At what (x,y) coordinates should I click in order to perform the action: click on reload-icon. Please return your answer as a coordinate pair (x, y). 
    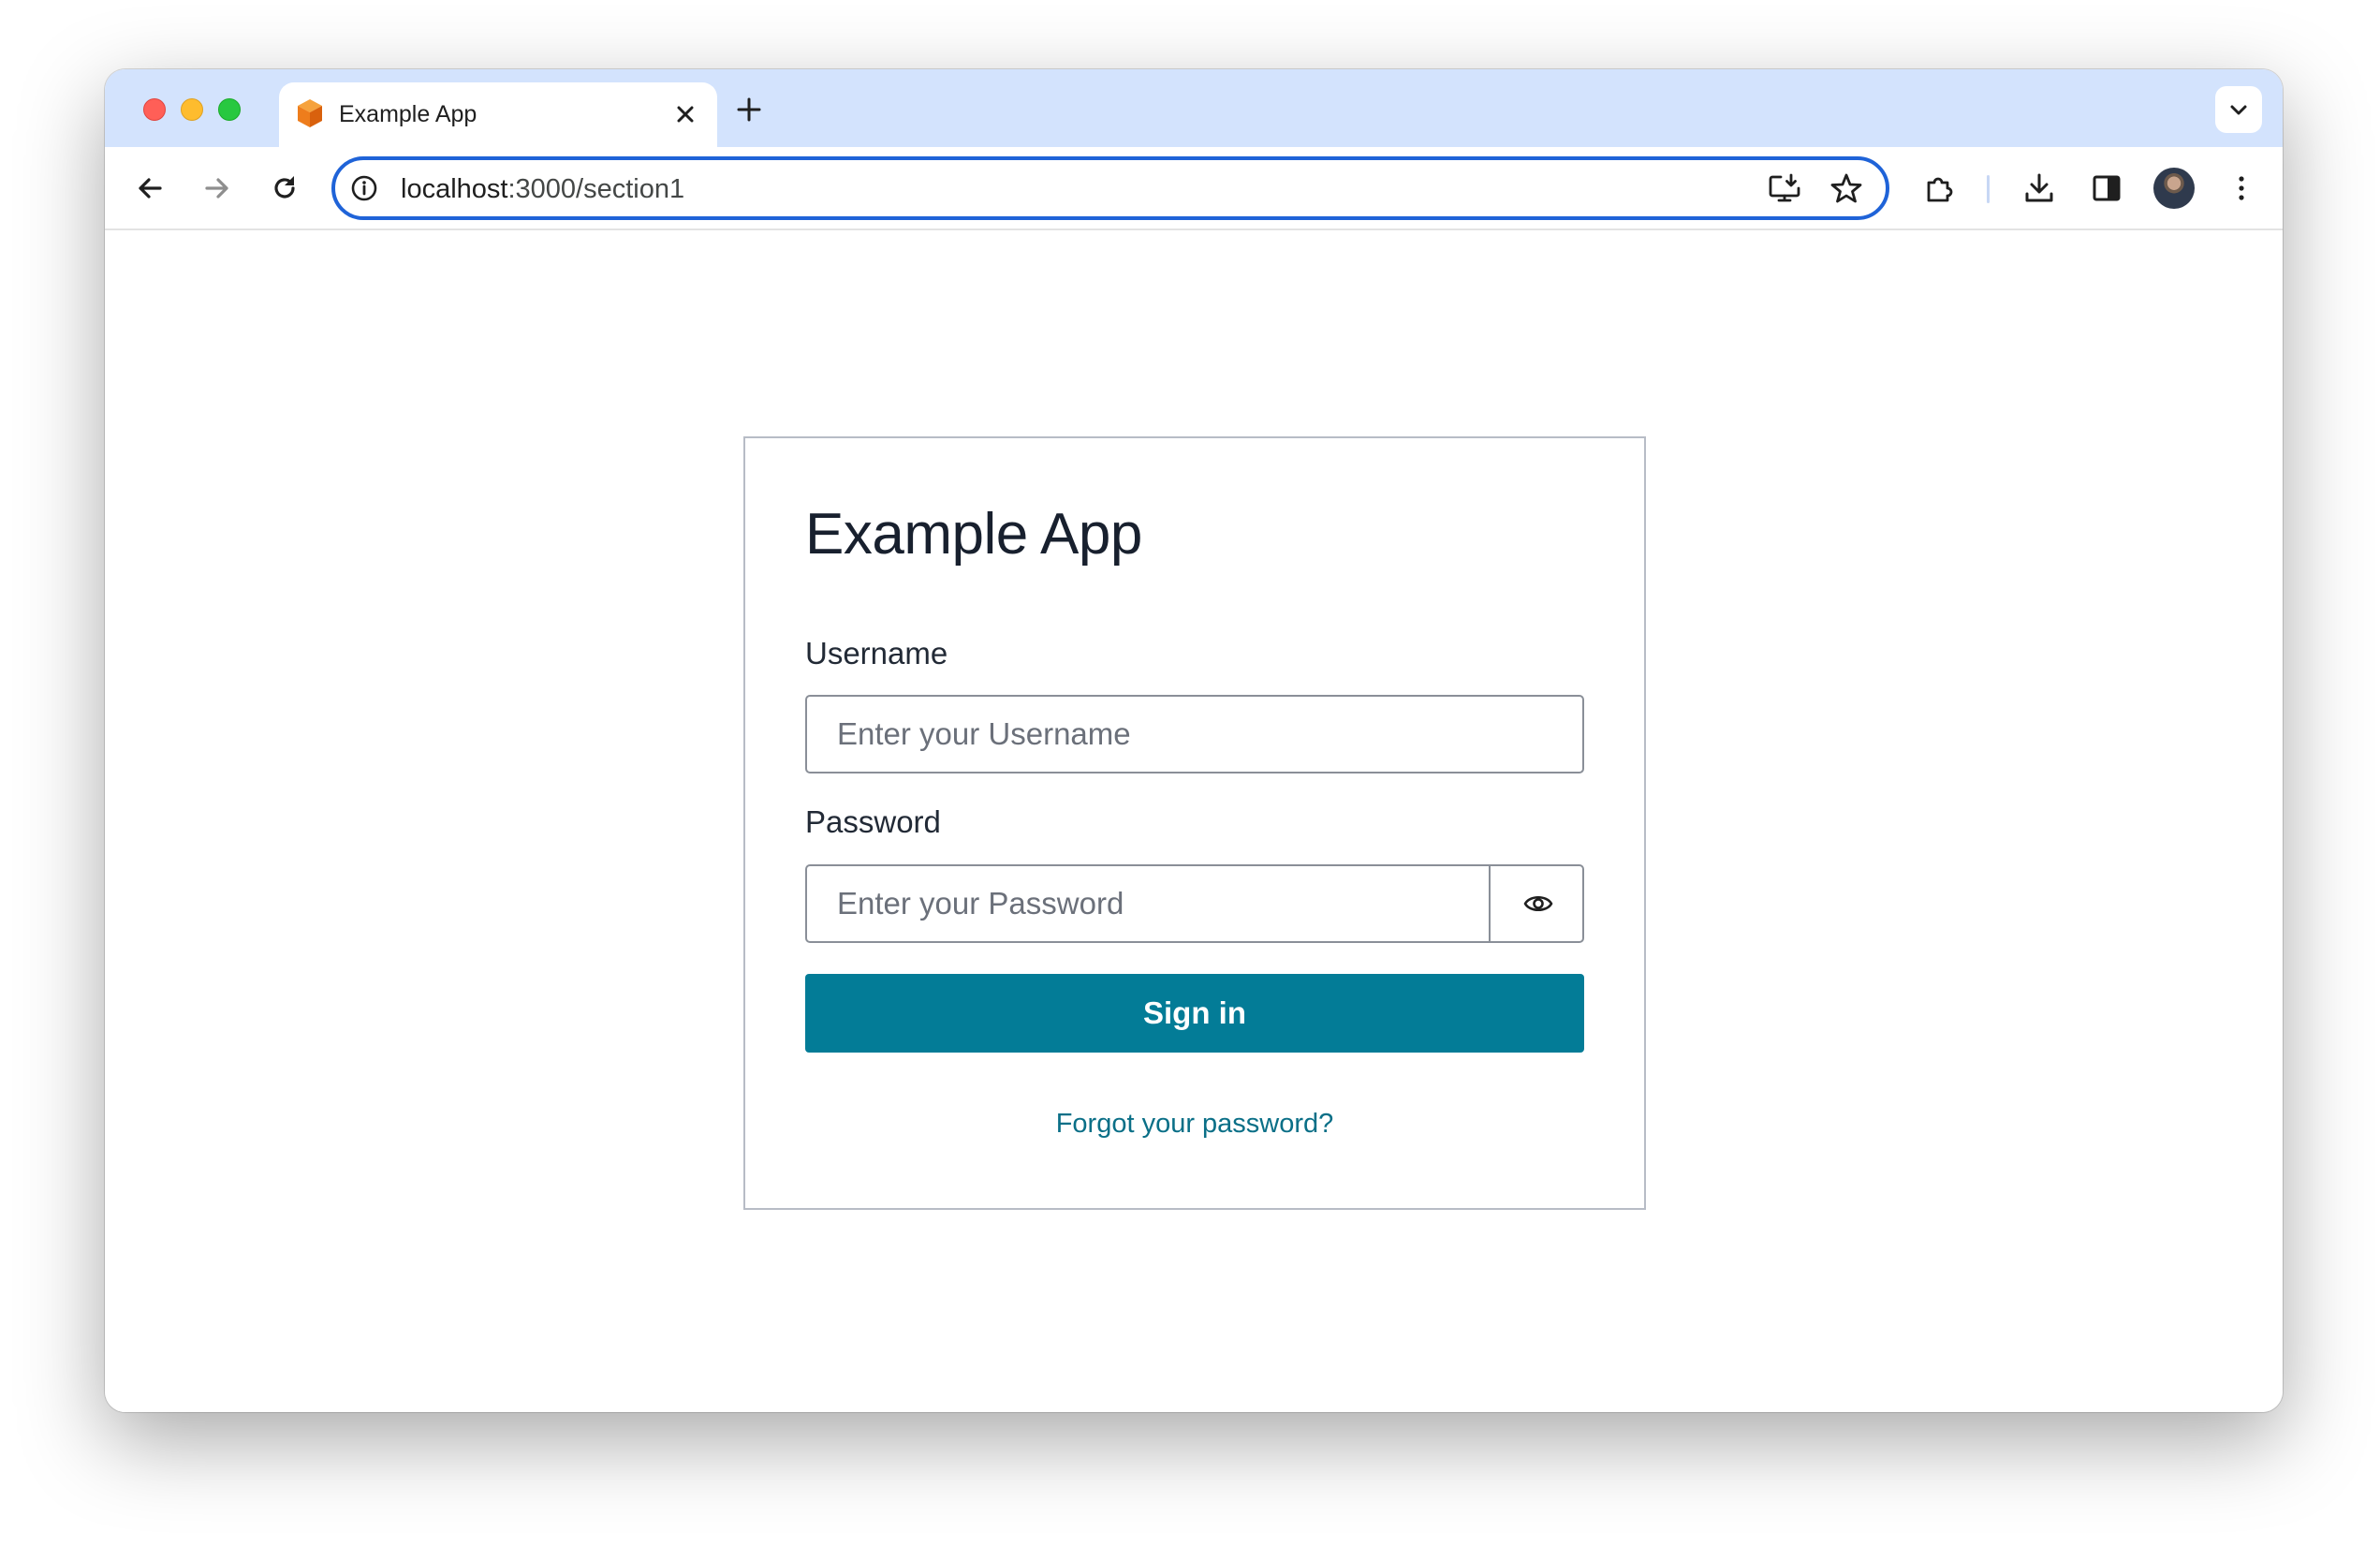
    Looking at the image, I should click on (284, 188).